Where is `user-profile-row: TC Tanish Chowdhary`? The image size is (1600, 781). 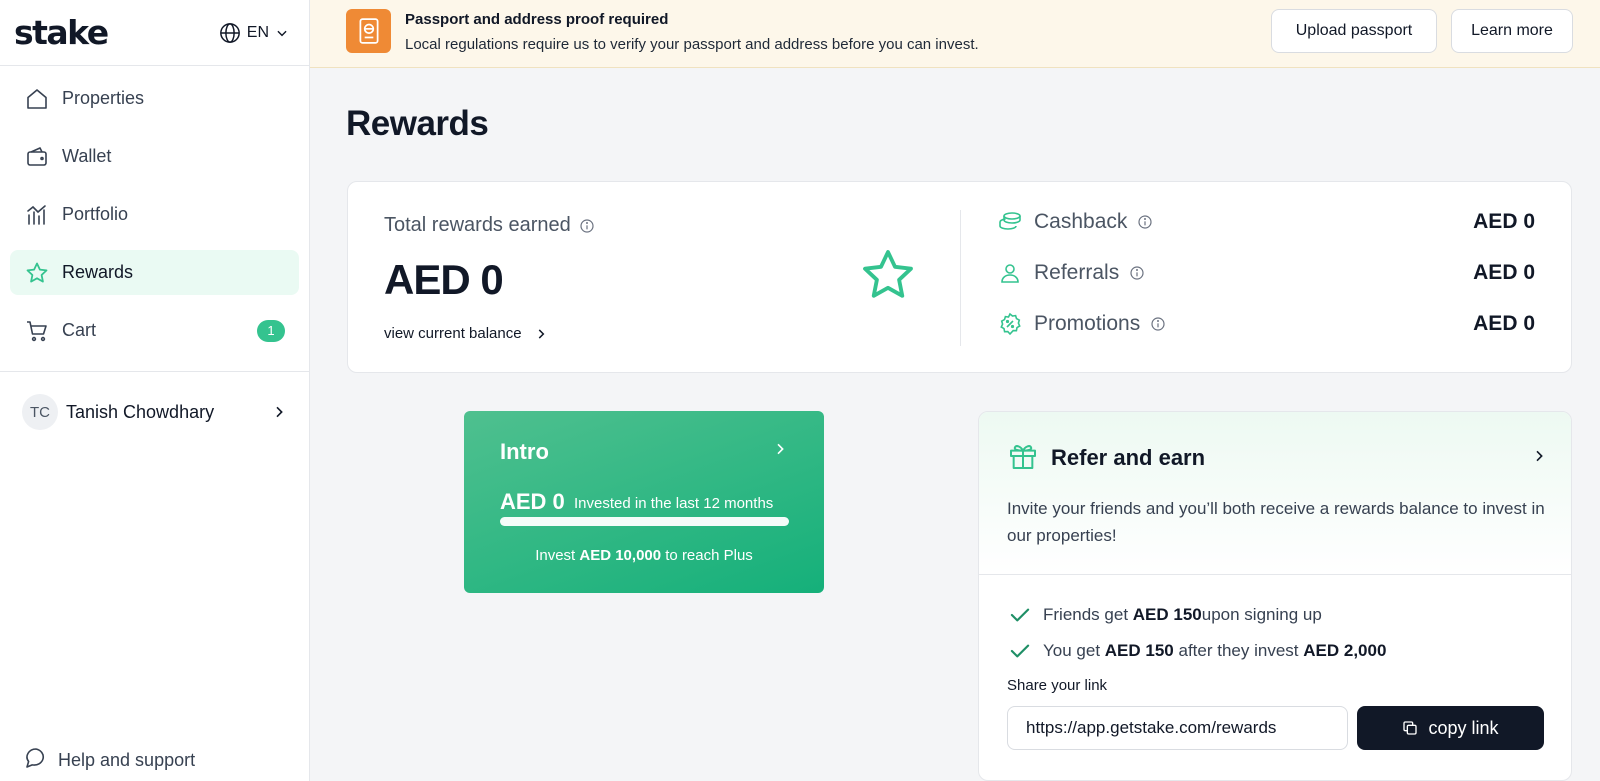
user-profile-row: TC Tanish Chowdhary is located at coordinates (154, 412).